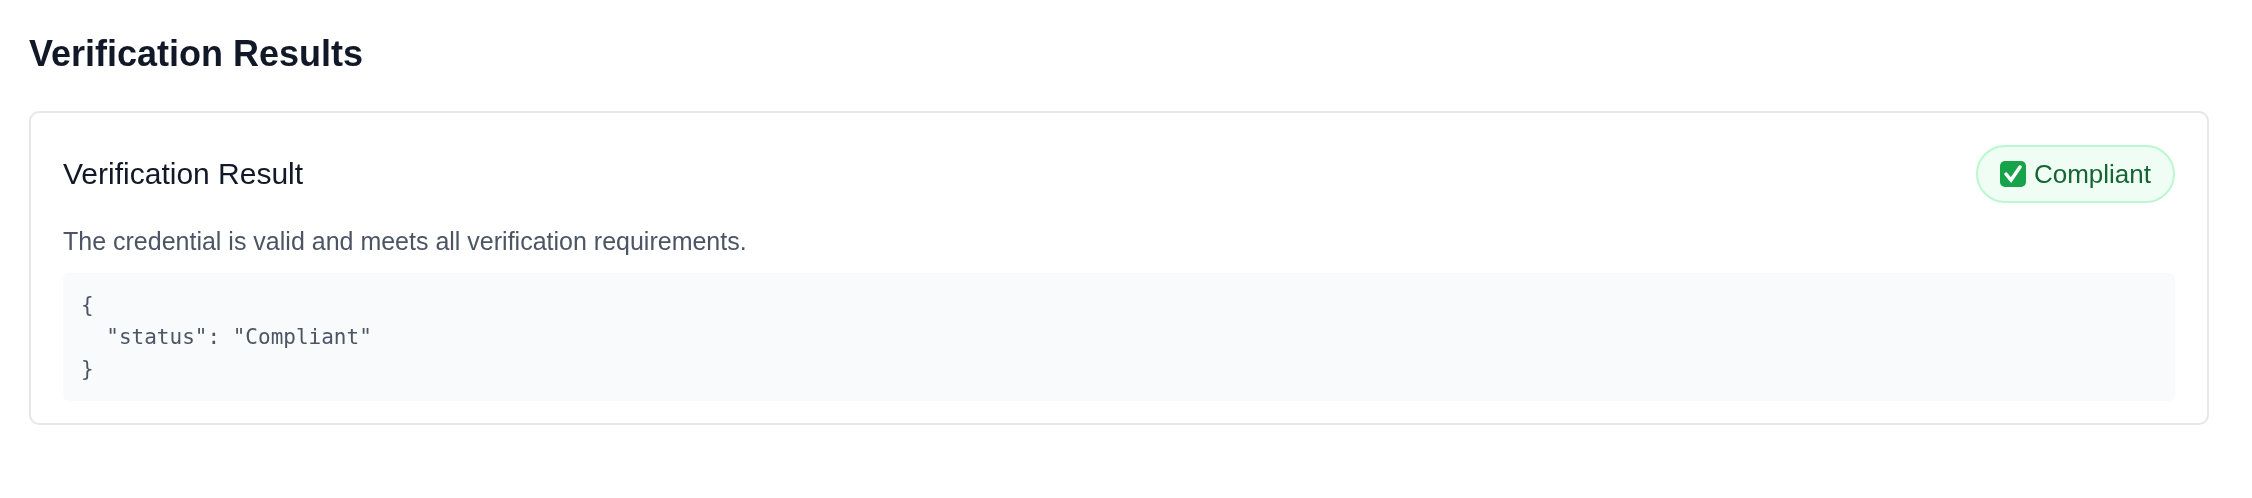  What do you see at coordinates (2092, 174) in the screenshot?
I see `status-label: Compliant` at bounding box center [2092, 174].